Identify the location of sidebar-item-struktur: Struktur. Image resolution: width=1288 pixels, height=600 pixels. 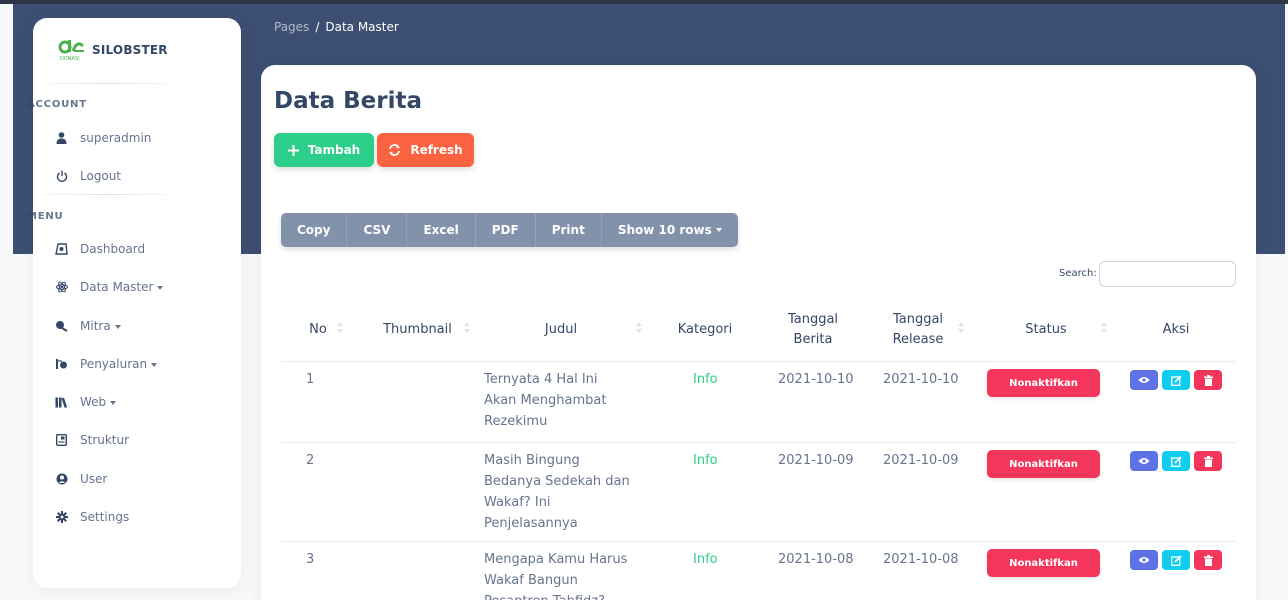
(140, 440).